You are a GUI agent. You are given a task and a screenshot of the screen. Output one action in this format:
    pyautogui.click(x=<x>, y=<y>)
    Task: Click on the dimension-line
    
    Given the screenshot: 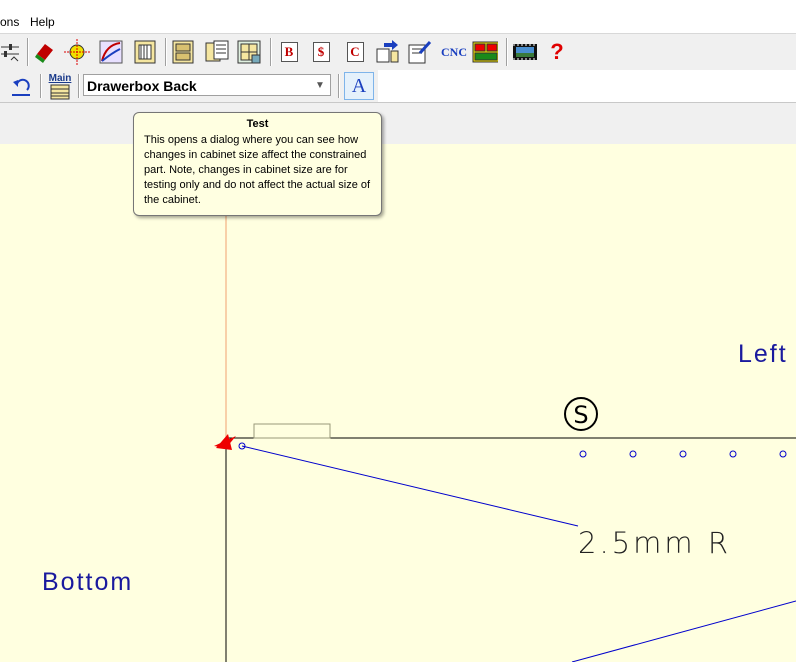 What is the action you would take?
    pyautogui.click(x=683, y=631)
    